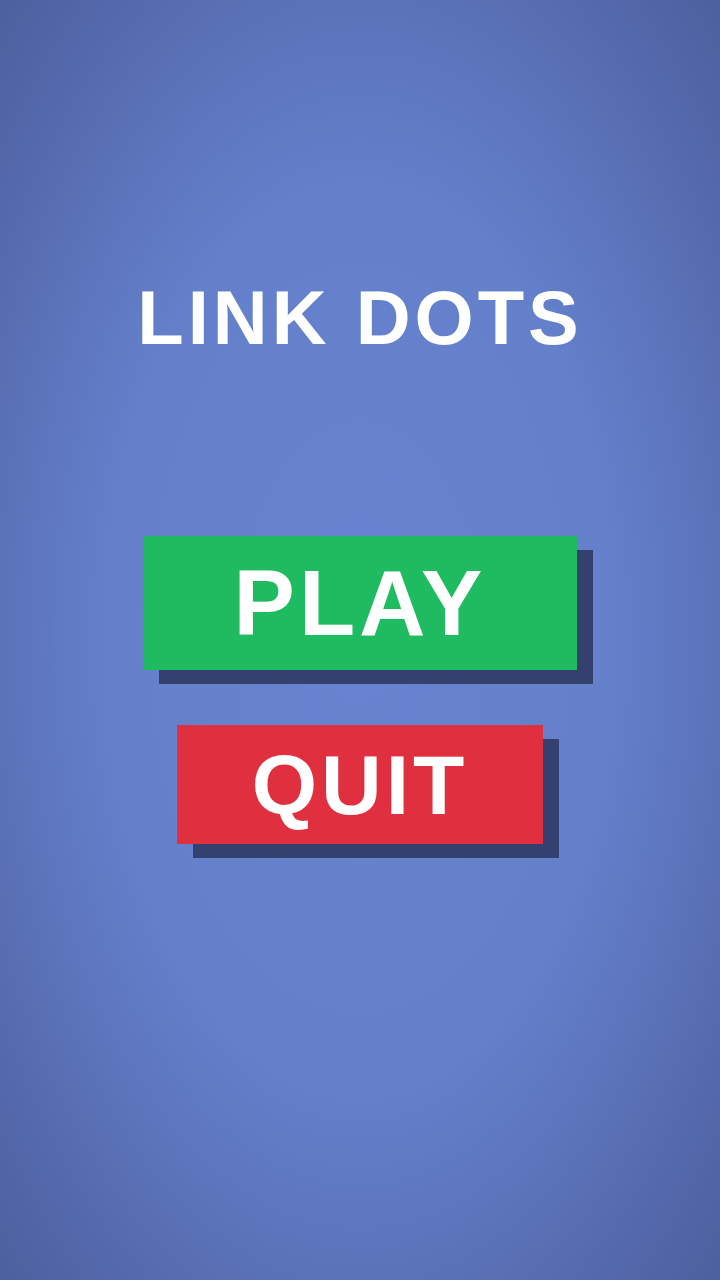  What do you see at coordinates (360, 318) in the screenshot?
I see `game-title: LINK DOTS` at bounding box center [360, 318].